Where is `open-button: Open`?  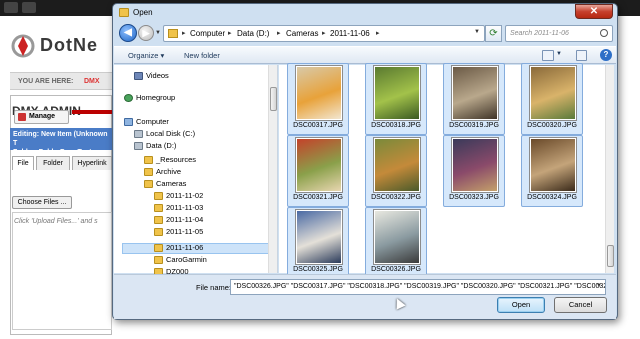
open-button: Open is located at coordinates (521, 305).